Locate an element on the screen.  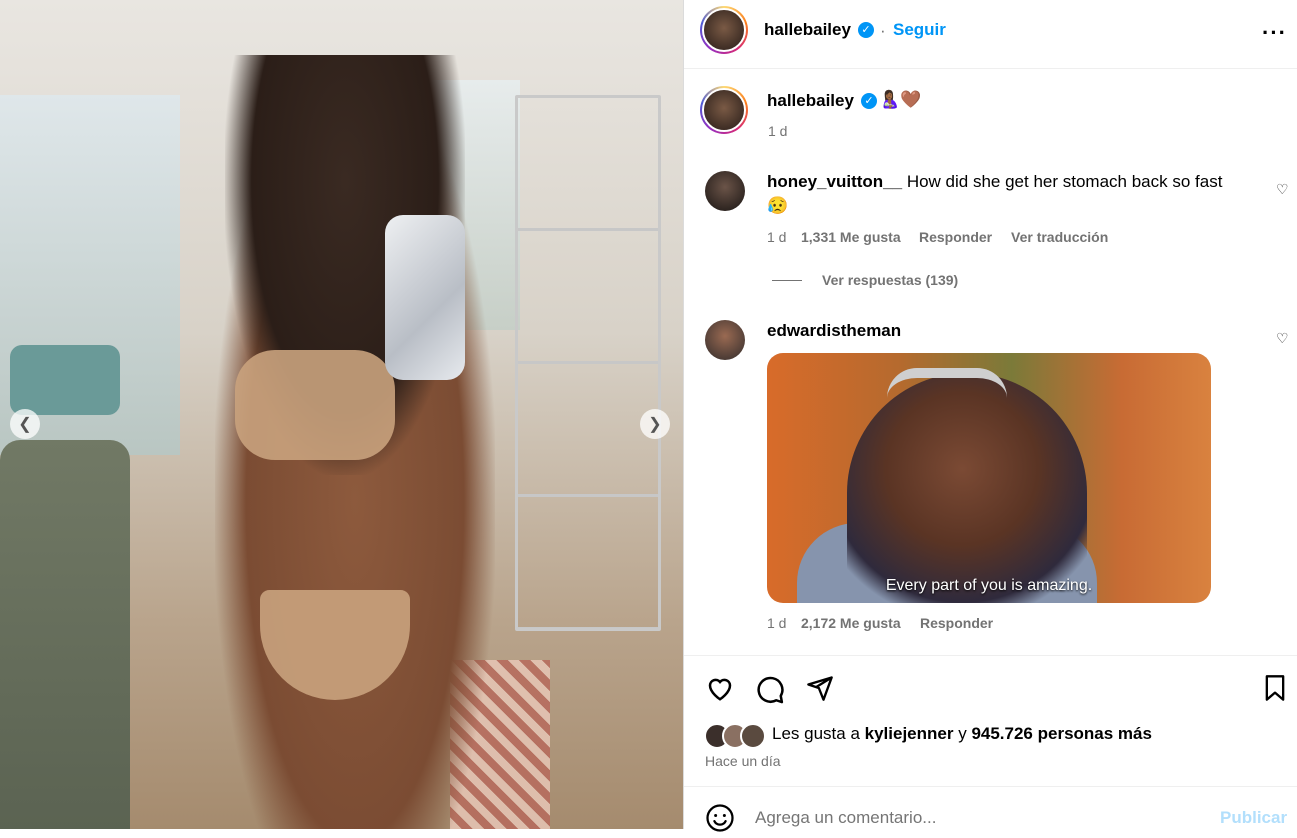
comment-translate-button: Ver traducción is located at coordinates (1059, 237).